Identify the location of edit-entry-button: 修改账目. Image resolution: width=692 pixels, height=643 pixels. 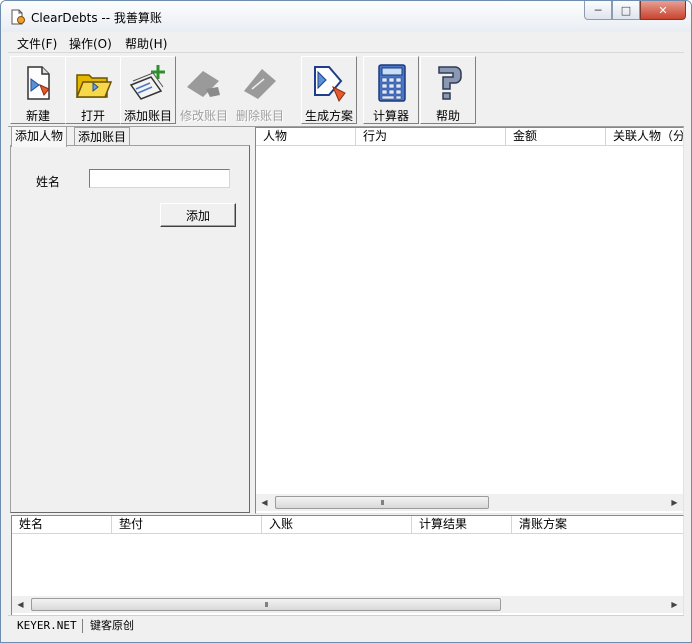
(204, 90).